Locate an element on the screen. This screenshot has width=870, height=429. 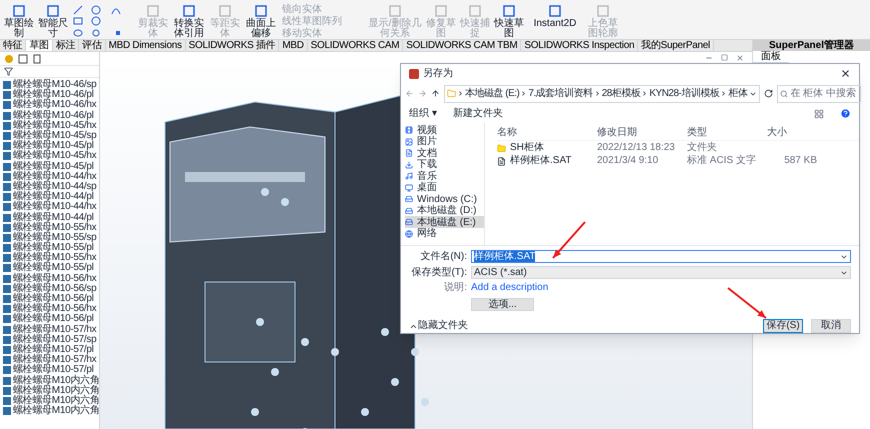
file-date: 2021/3/4 9:10 is located at coordinates (628, 161).